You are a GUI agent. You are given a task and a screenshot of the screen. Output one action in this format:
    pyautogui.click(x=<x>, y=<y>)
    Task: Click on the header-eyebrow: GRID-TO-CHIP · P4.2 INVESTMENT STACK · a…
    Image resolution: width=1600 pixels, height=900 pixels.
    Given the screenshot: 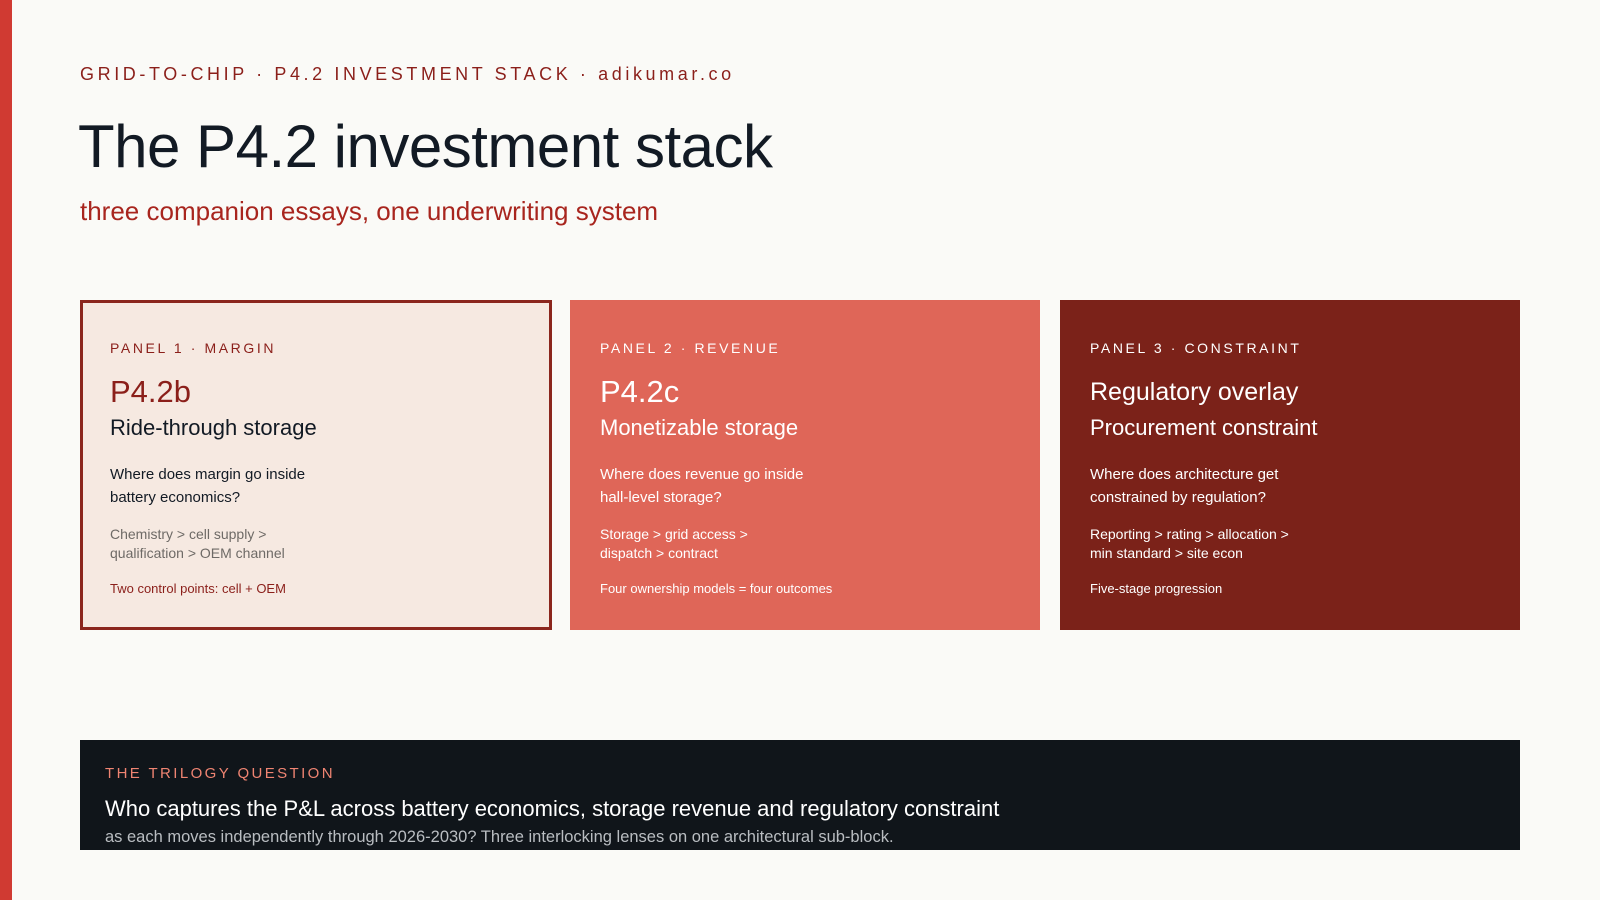 What is the action you would take?
    pyautogui.click(x=407, y=74)
    